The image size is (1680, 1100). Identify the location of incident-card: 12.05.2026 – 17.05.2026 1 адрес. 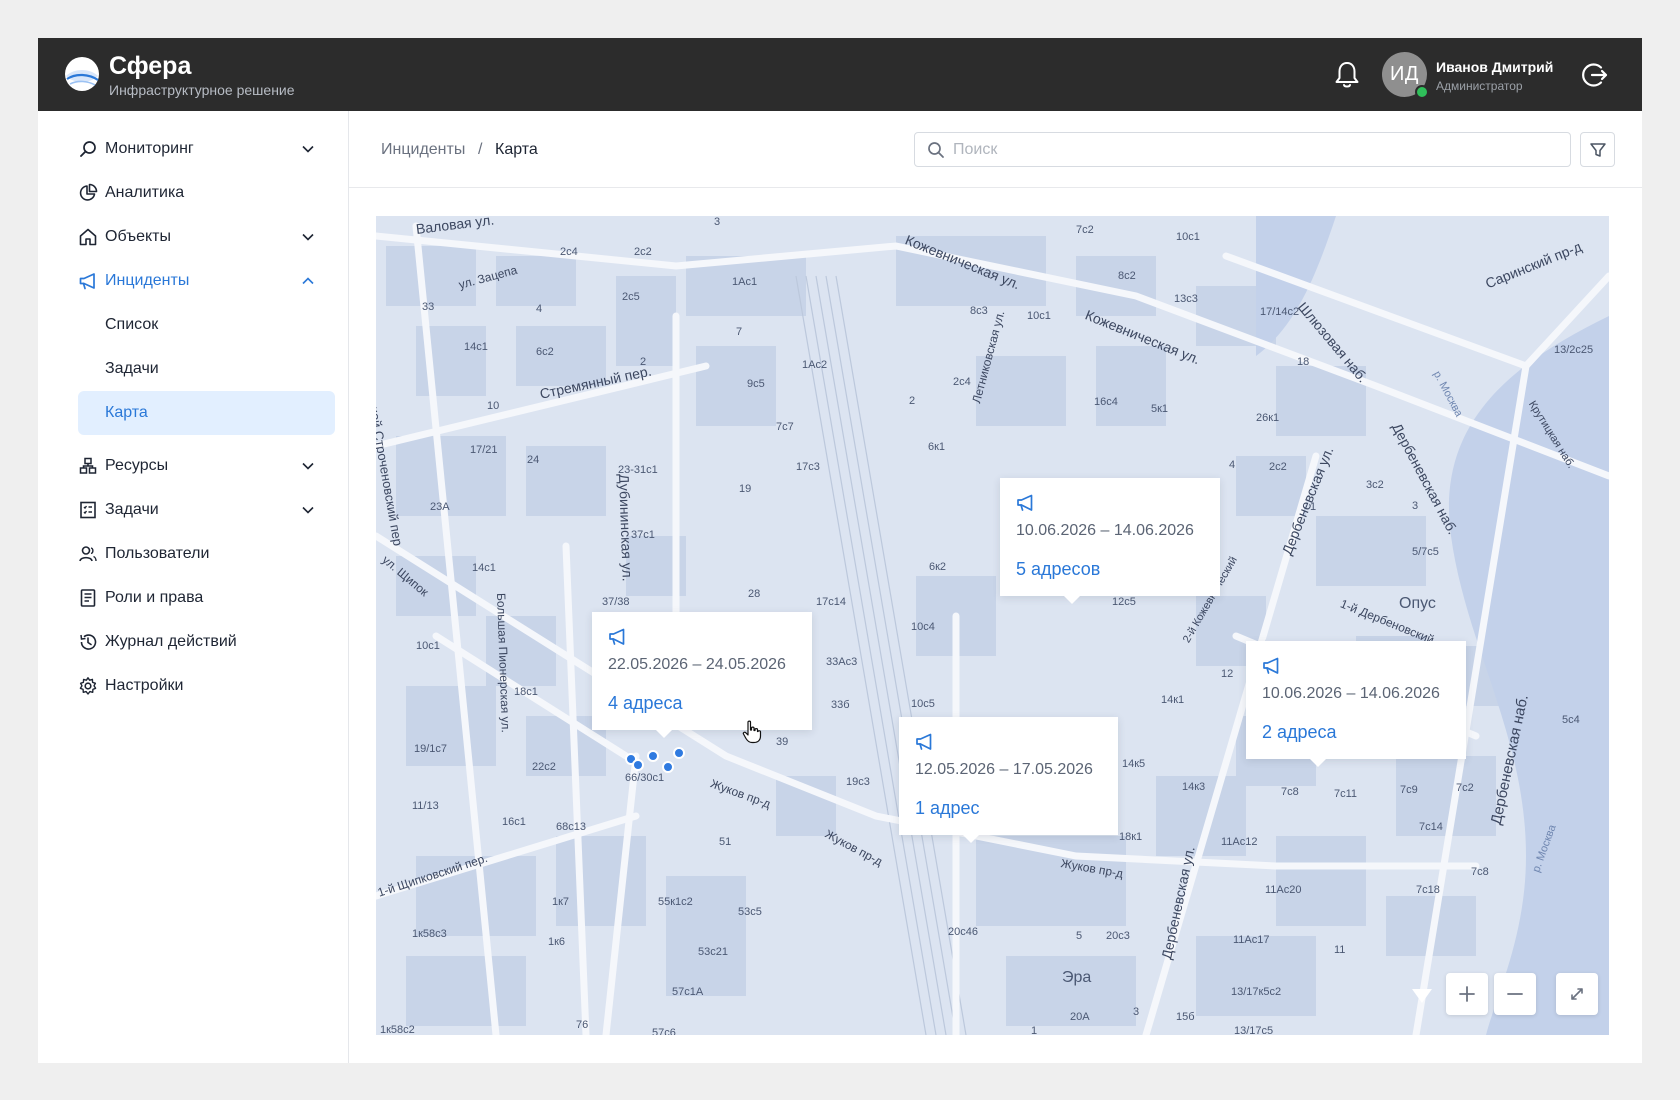
(1008, 780).